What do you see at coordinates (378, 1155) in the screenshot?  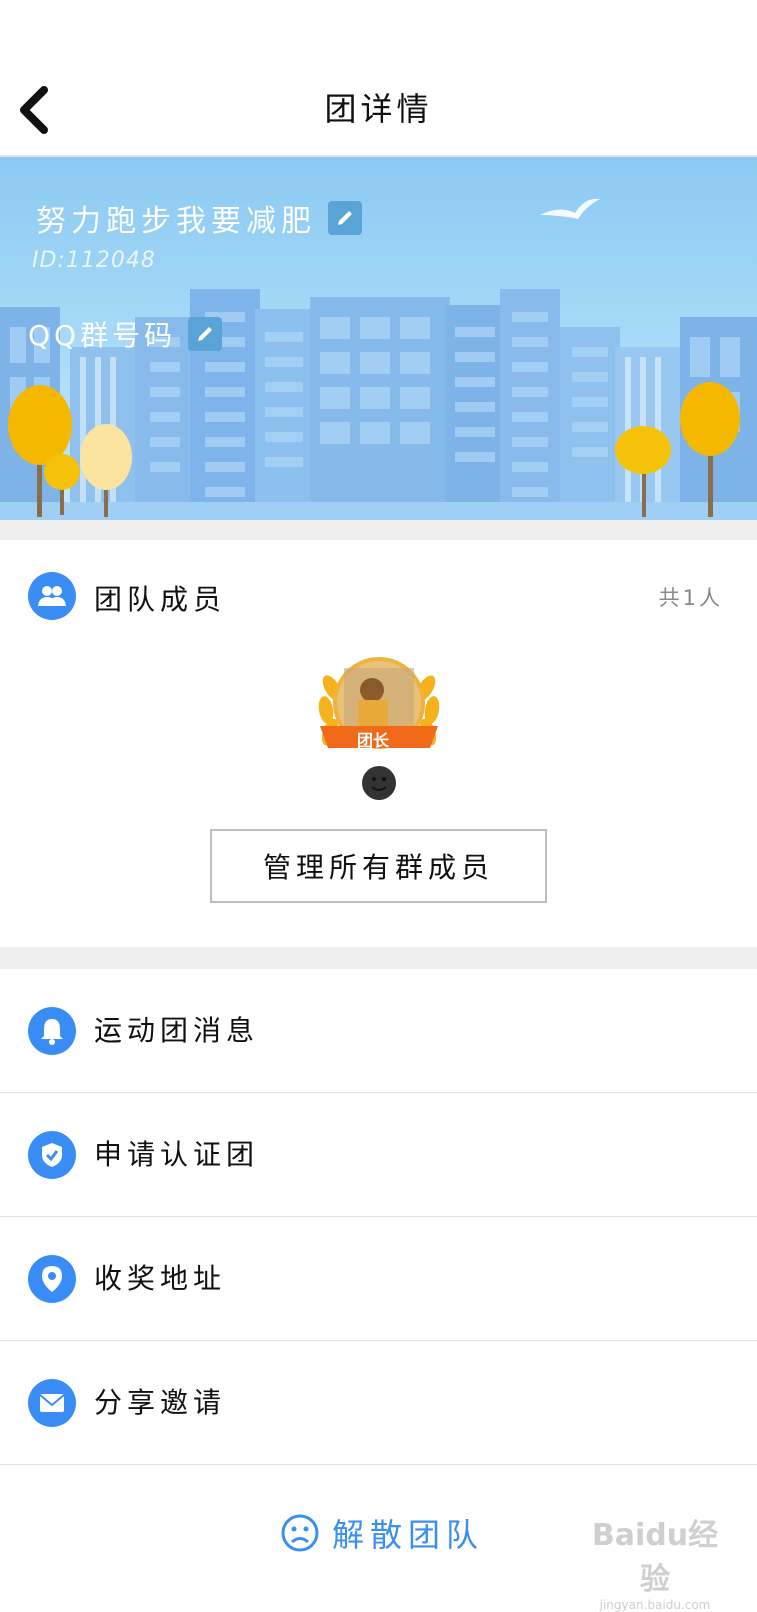 I see `menu-item-certify: 申请认证团` at bounding box center [378, 1155].